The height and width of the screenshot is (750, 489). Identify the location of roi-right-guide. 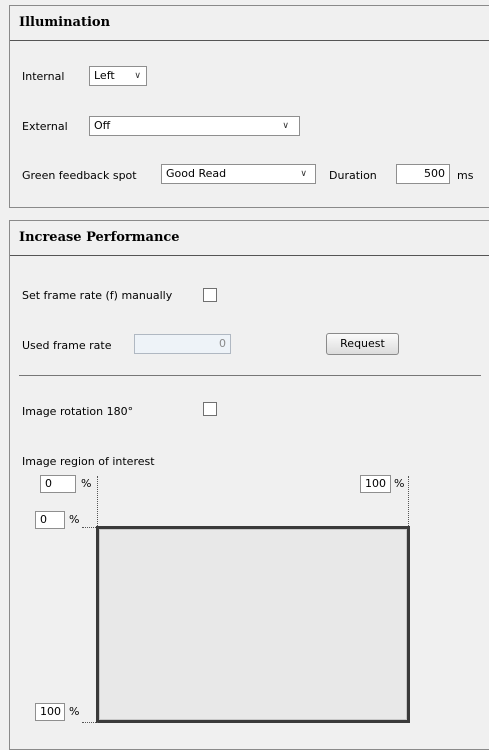
(408, 501).